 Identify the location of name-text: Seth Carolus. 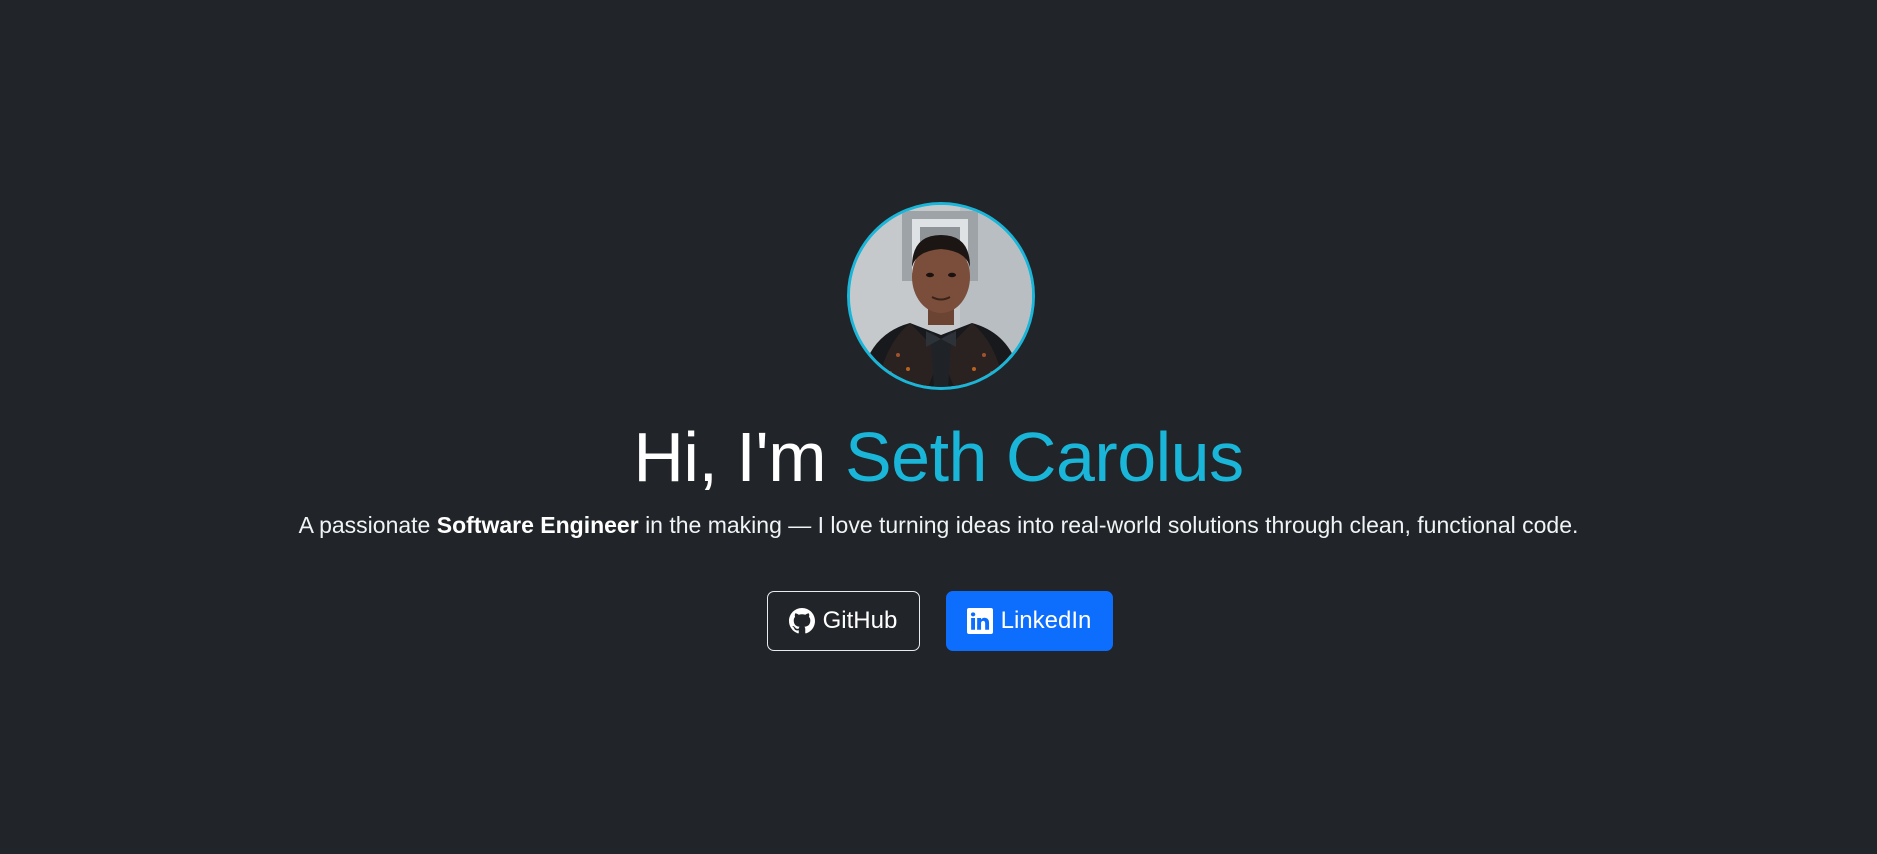
(1044, 457).